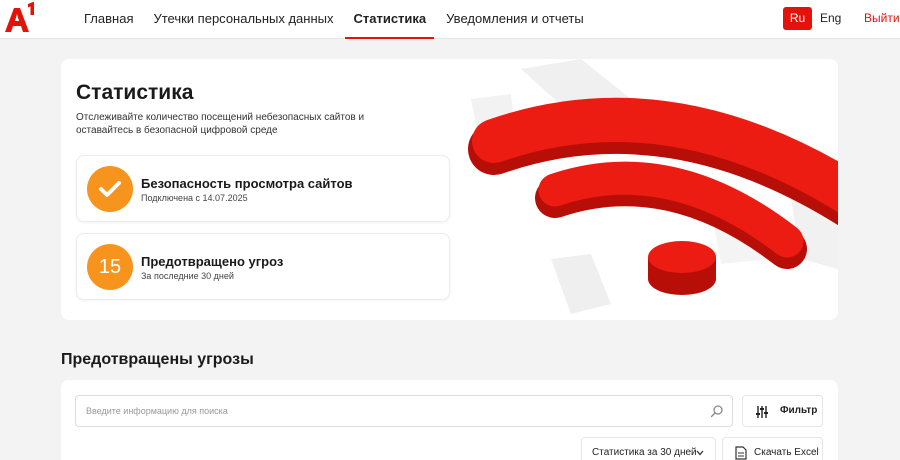  What do you see at coordinates (644, 452) in the screenshot?
I see `period-label: Статистика за 30 дней` at bounding box center [644, 452].